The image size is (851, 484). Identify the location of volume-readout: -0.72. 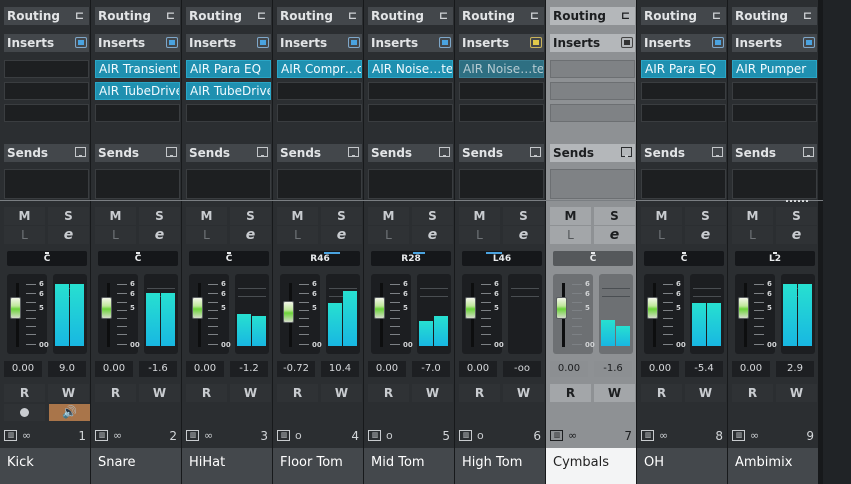
(296, 369).